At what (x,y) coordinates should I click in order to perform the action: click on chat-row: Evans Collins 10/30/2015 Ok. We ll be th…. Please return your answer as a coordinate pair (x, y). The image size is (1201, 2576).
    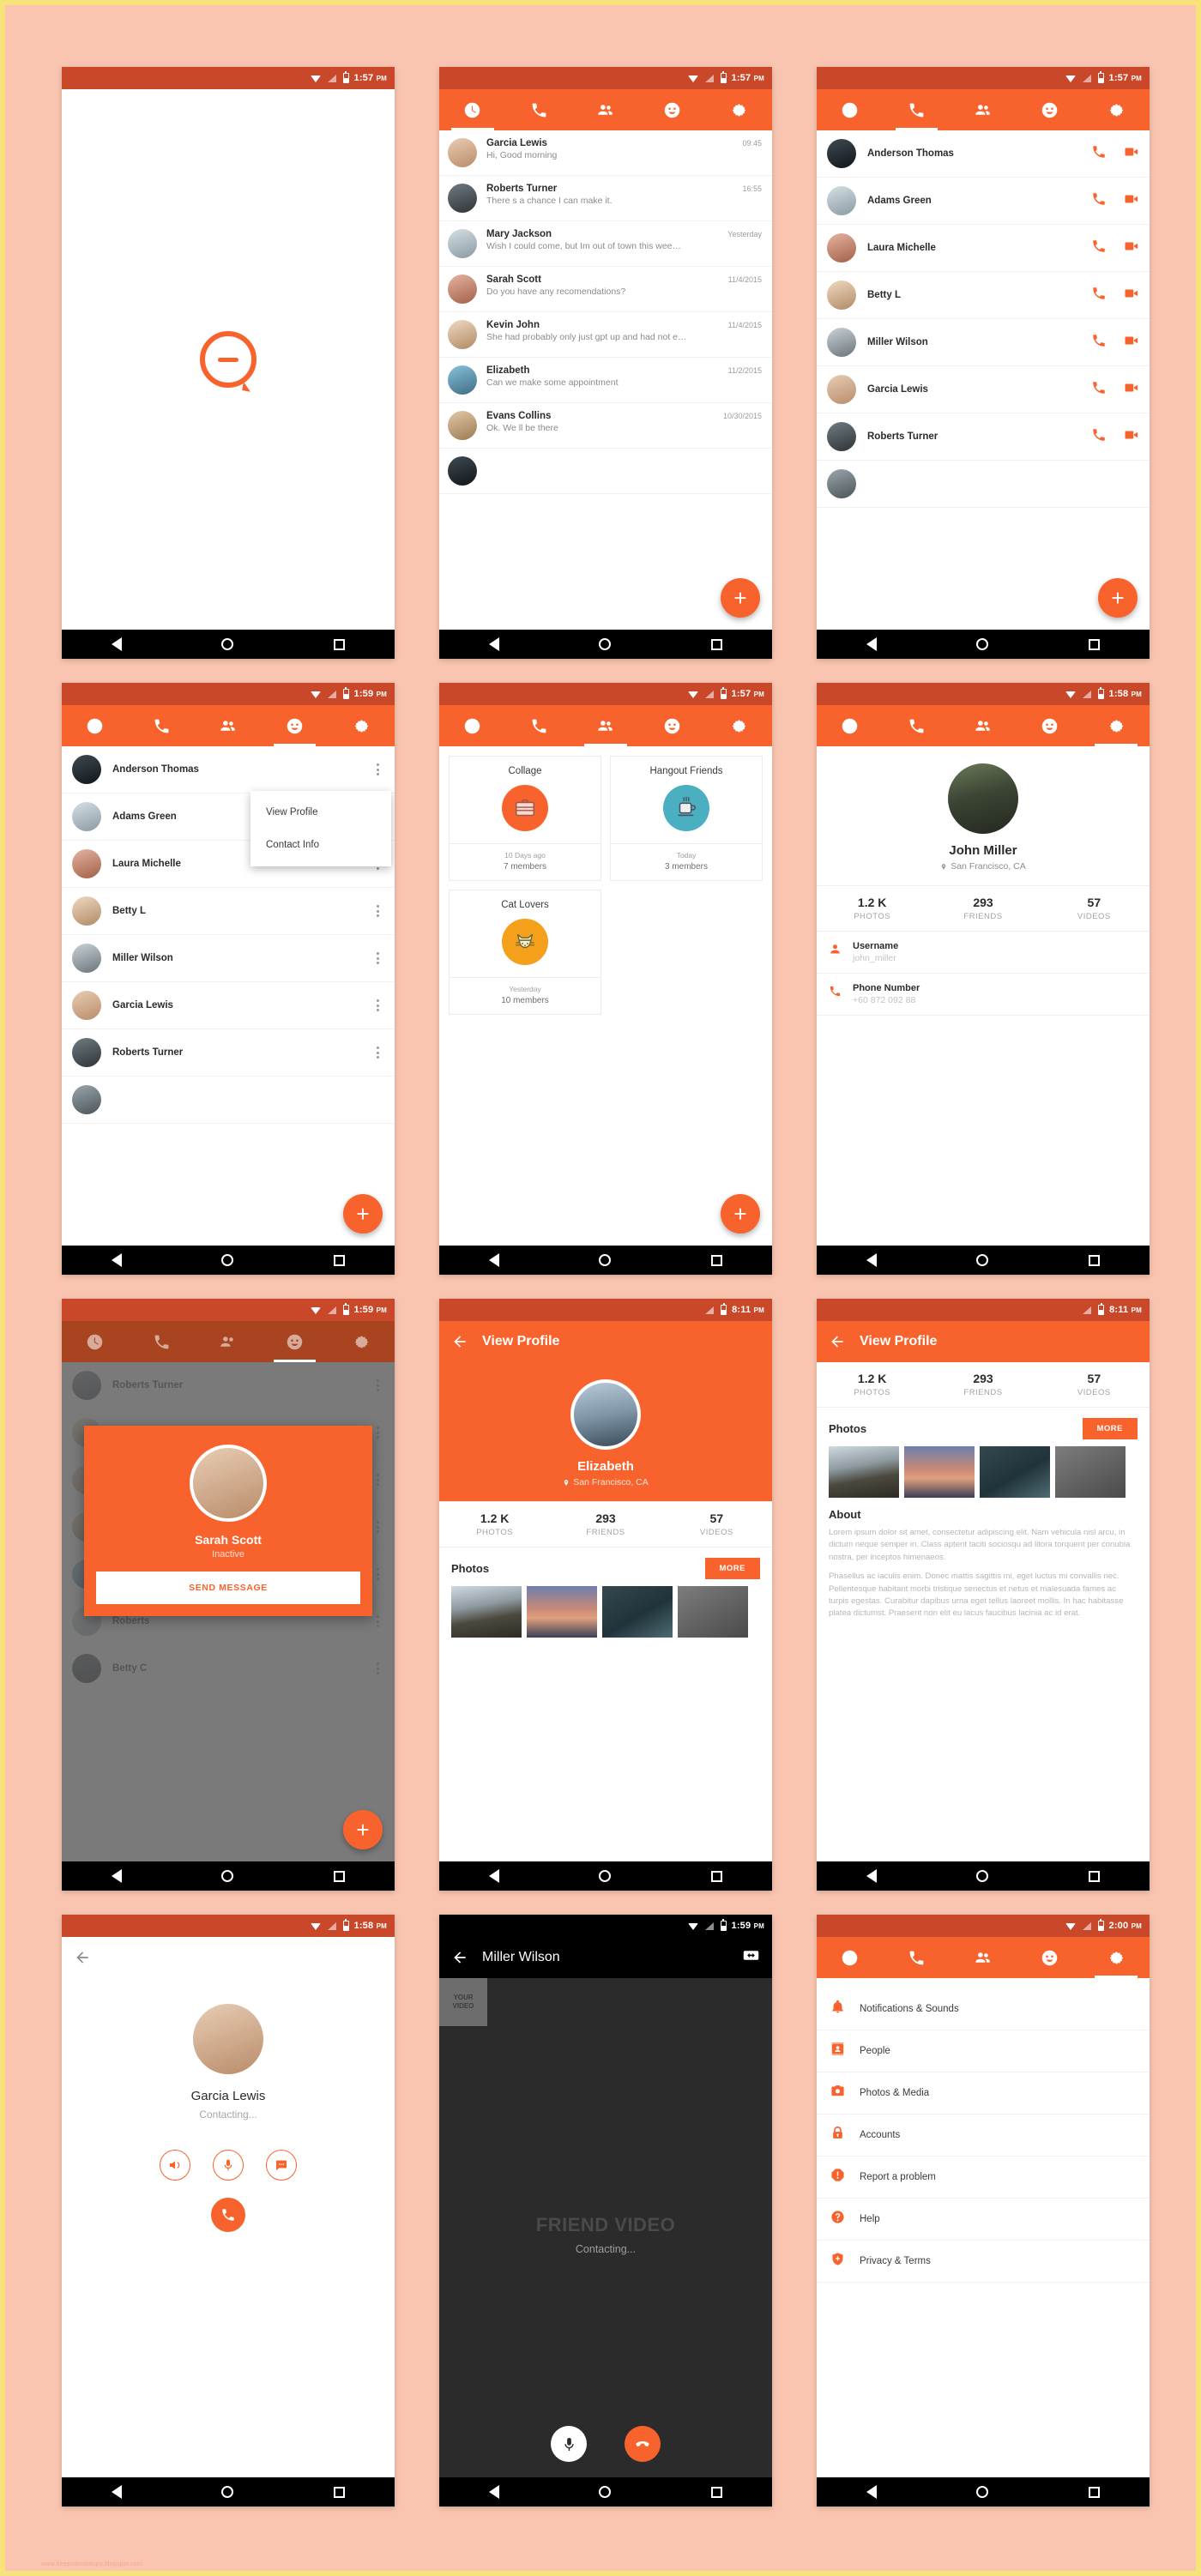
    Looking at the image, I should click on (605, 426).